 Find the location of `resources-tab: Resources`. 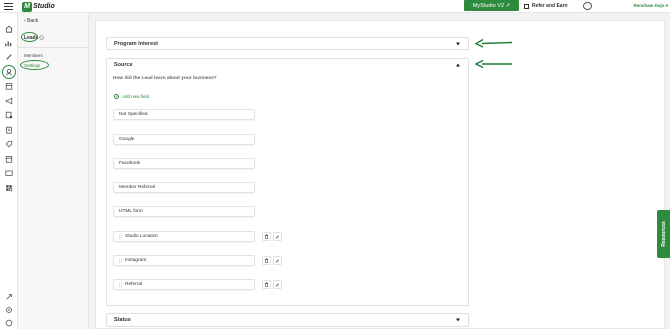

resources-tab: Resources is located at coordinates (663, 234).